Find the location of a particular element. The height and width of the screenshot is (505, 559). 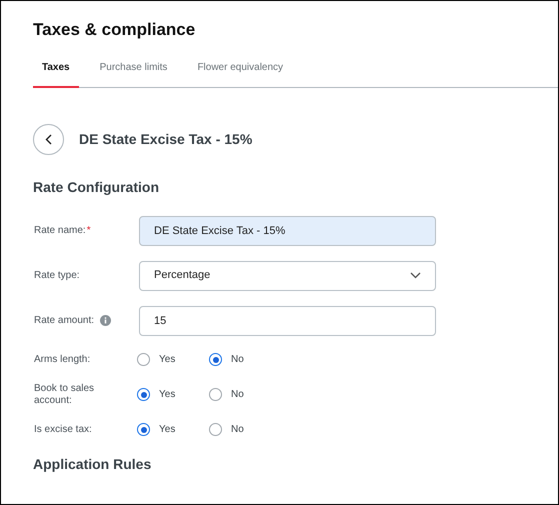

chevron-left-icon is located at coordinates (48, 139).